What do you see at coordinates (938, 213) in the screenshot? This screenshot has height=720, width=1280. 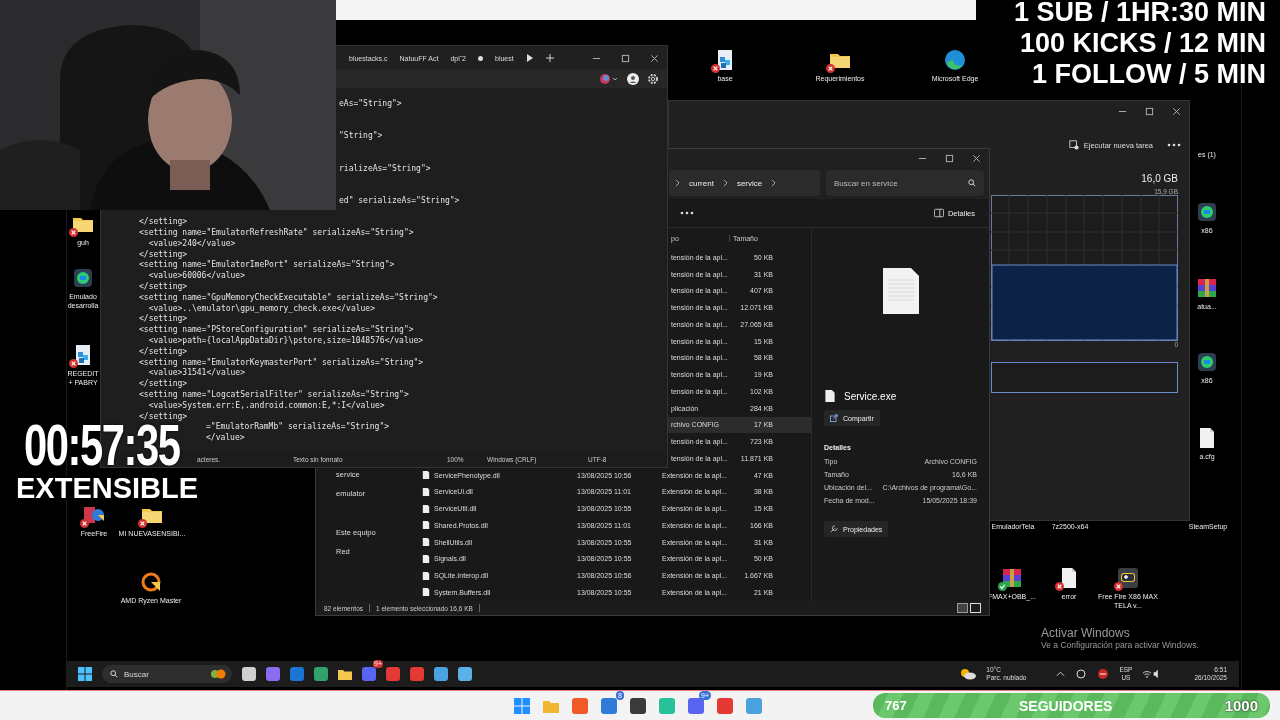 I see `panel-icon` at bounding box center [938, 213].